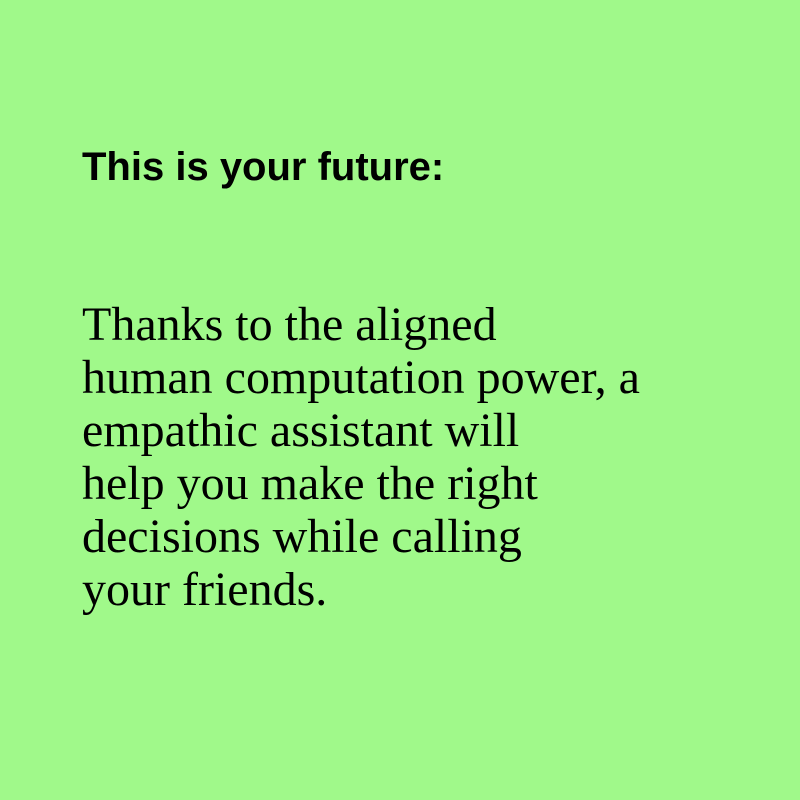  What do you see at coordinates (361, 377) in the screenshot?
I see `body-line: human computation power, a` at bounding box center [361, 377].